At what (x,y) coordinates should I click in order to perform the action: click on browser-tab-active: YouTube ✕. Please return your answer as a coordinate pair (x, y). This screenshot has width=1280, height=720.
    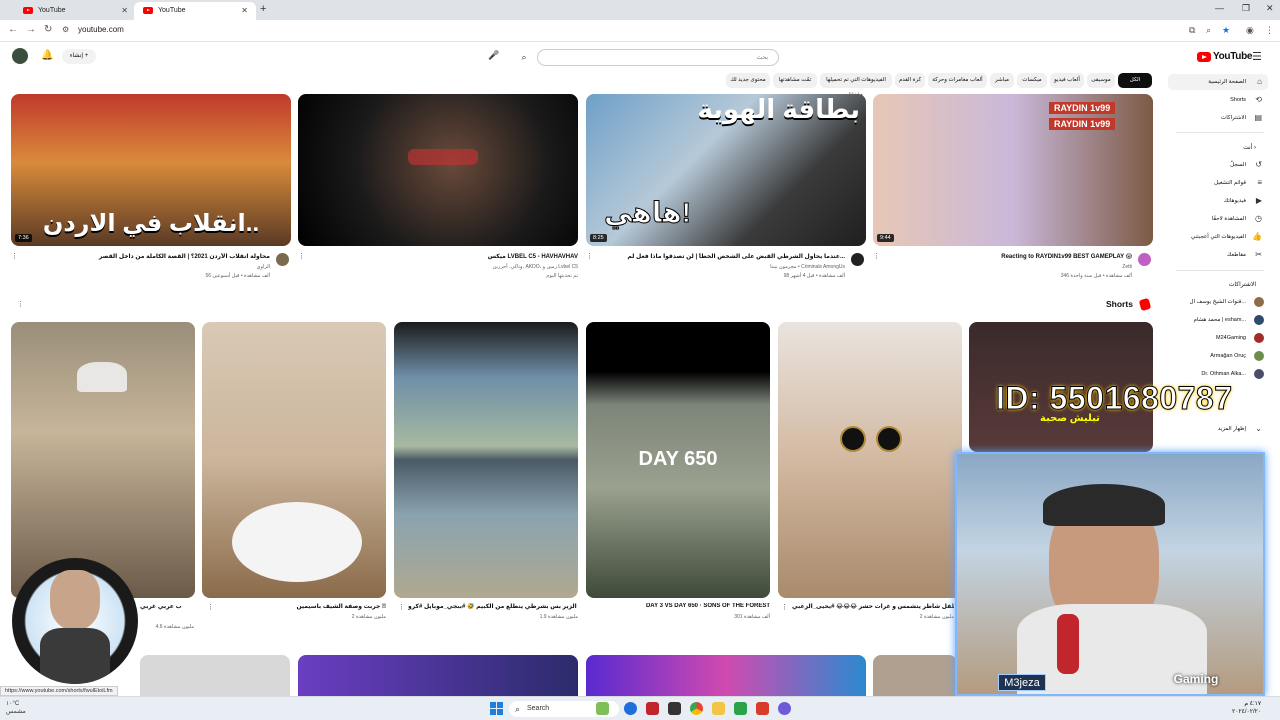
    Looking at the image, I should click on (195, 11).